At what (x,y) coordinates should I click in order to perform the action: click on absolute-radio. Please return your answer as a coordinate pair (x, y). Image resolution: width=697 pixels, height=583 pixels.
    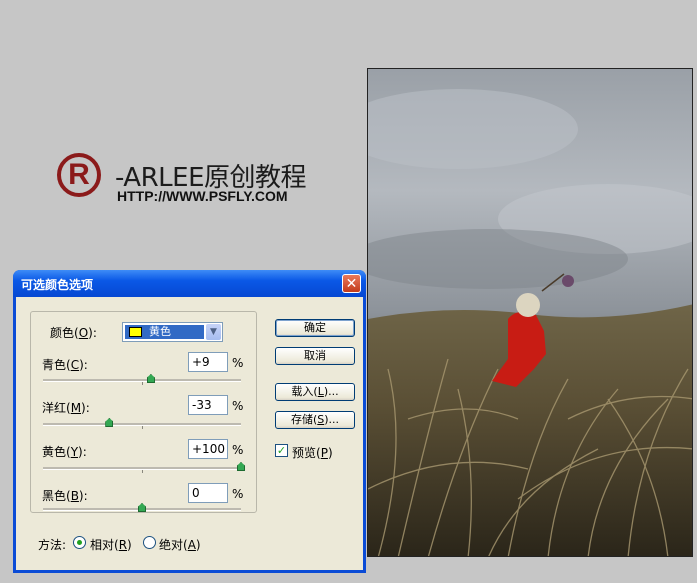
    Looking at the image, I should click on (149, 542).